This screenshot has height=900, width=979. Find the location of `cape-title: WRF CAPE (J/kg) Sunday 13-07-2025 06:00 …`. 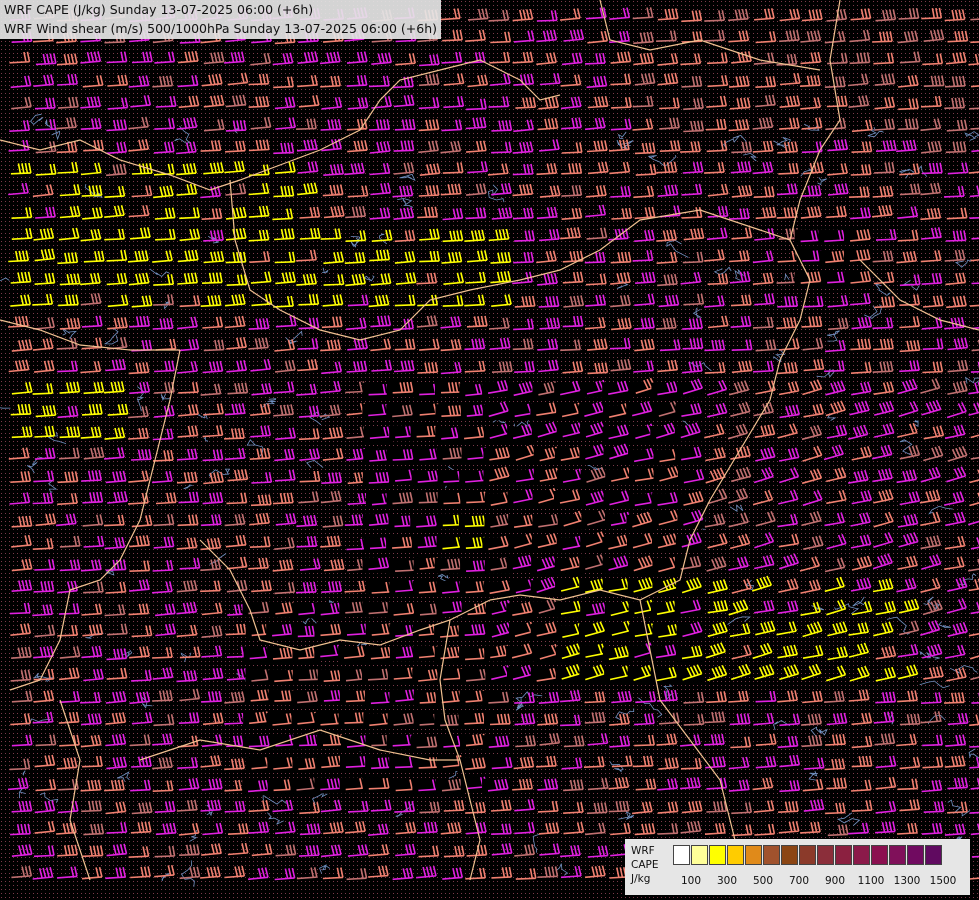

cape-title: WRF CAPE (J/kg) Sunday 13-07-2025 06:00 … is located at coordinates (159, 9).